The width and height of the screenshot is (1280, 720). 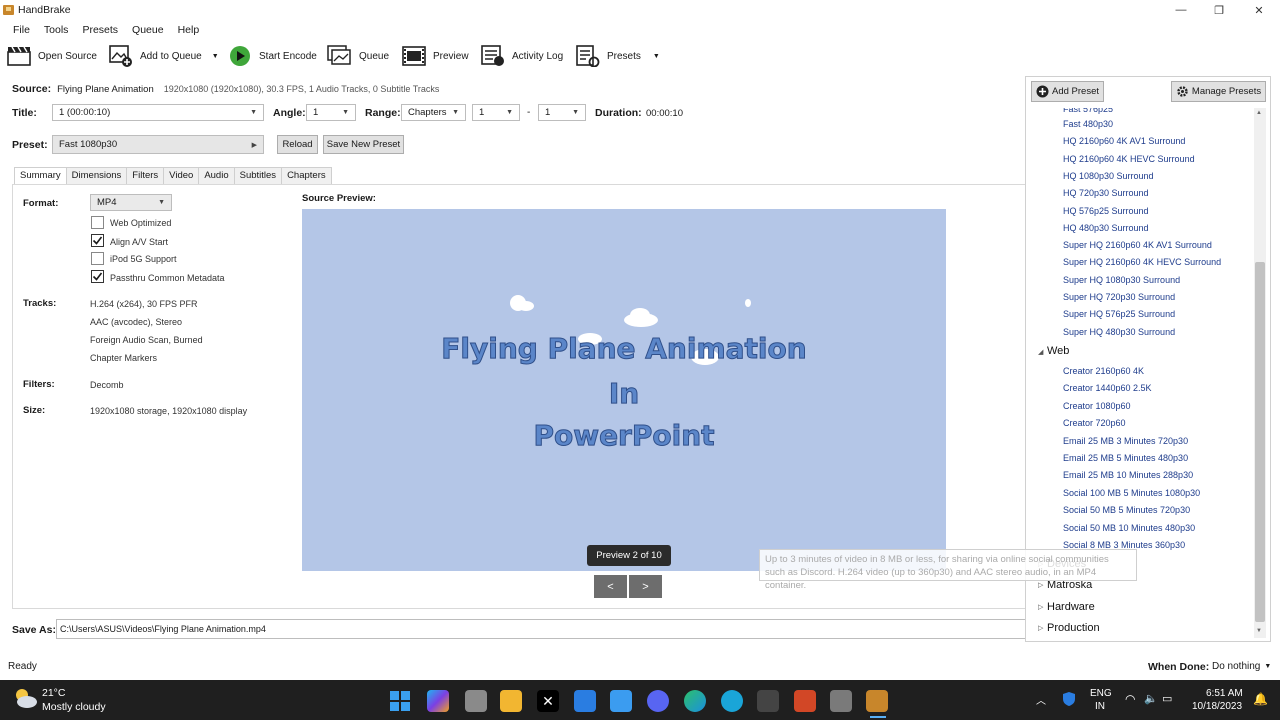 I want to click on notepad-icon, so click(x=621, y=701).